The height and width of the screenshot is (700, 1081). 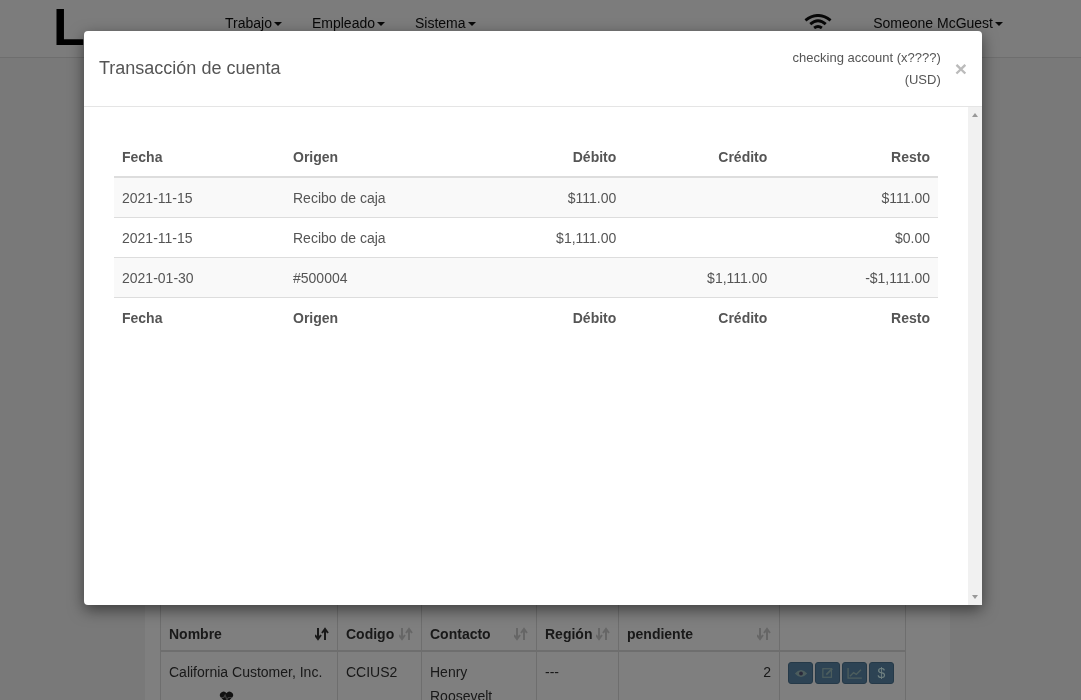 I want to click on column-header: Región, so click(x=569, y=634).